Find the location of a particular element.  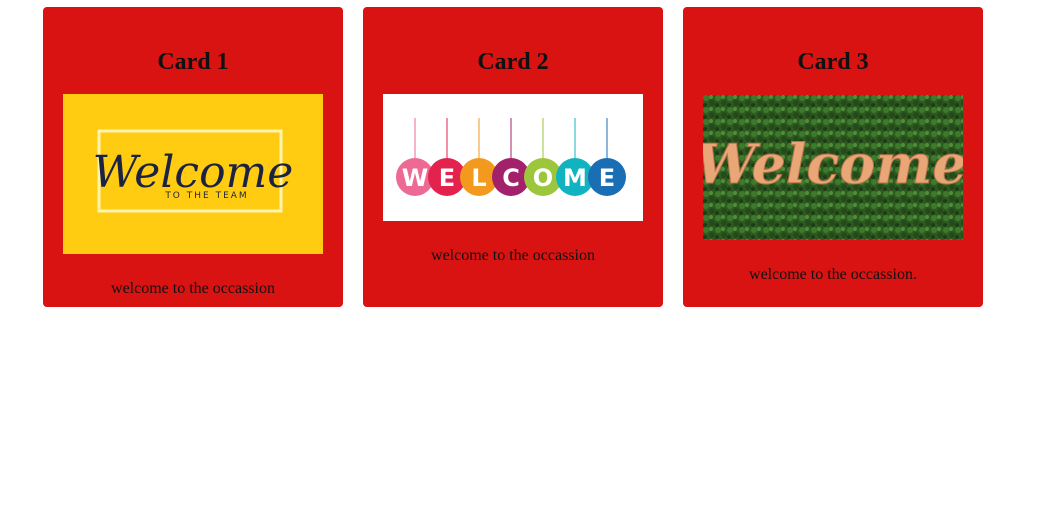

welcome-grass-wall-image: Welcome is located at coordinates (833, 167).